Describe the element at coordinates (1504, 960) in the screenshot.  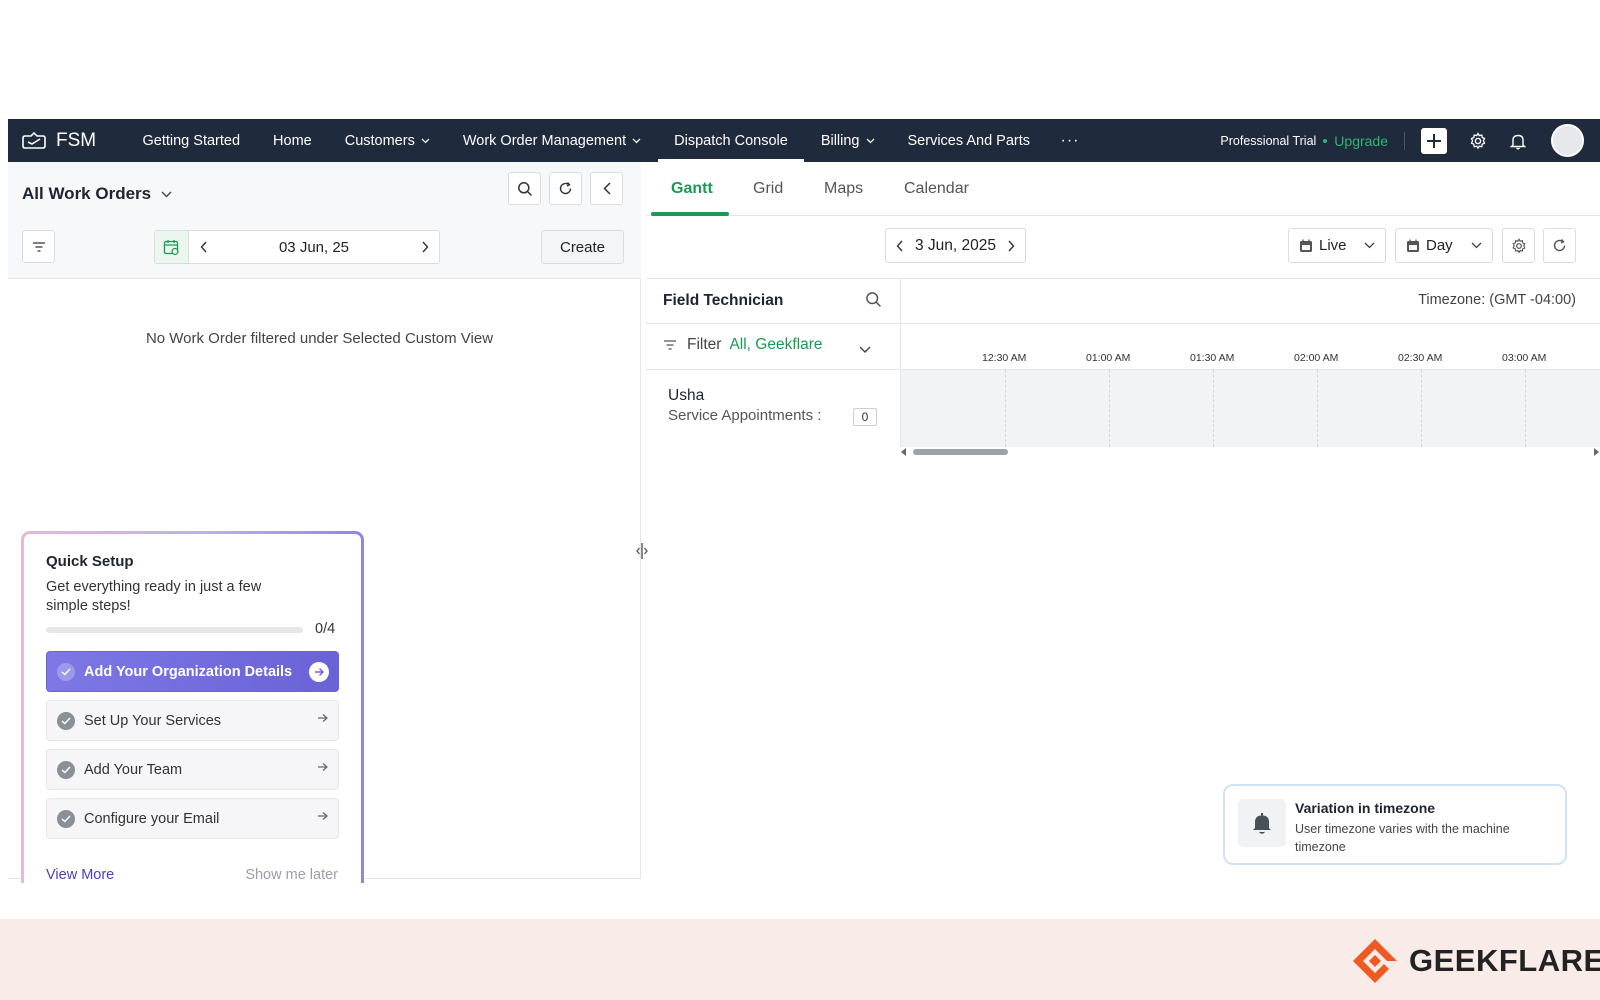
I see `watermark-text: GEEKFLARE` at that location.